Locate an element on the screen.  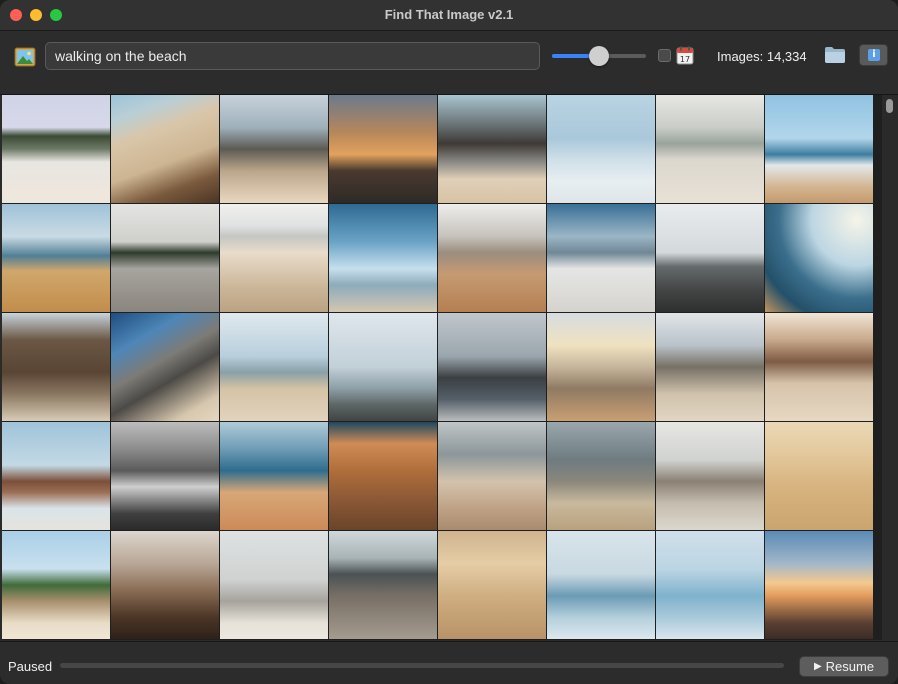
vertical-scrollbar is located at coordinates (890, 367).